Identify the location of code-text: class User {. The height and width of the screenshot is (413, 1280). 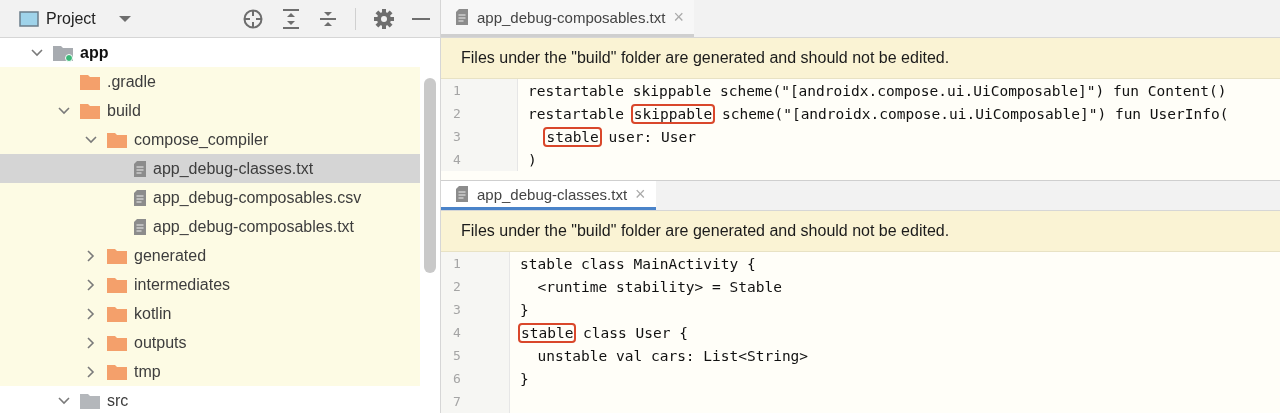
(635, 333).